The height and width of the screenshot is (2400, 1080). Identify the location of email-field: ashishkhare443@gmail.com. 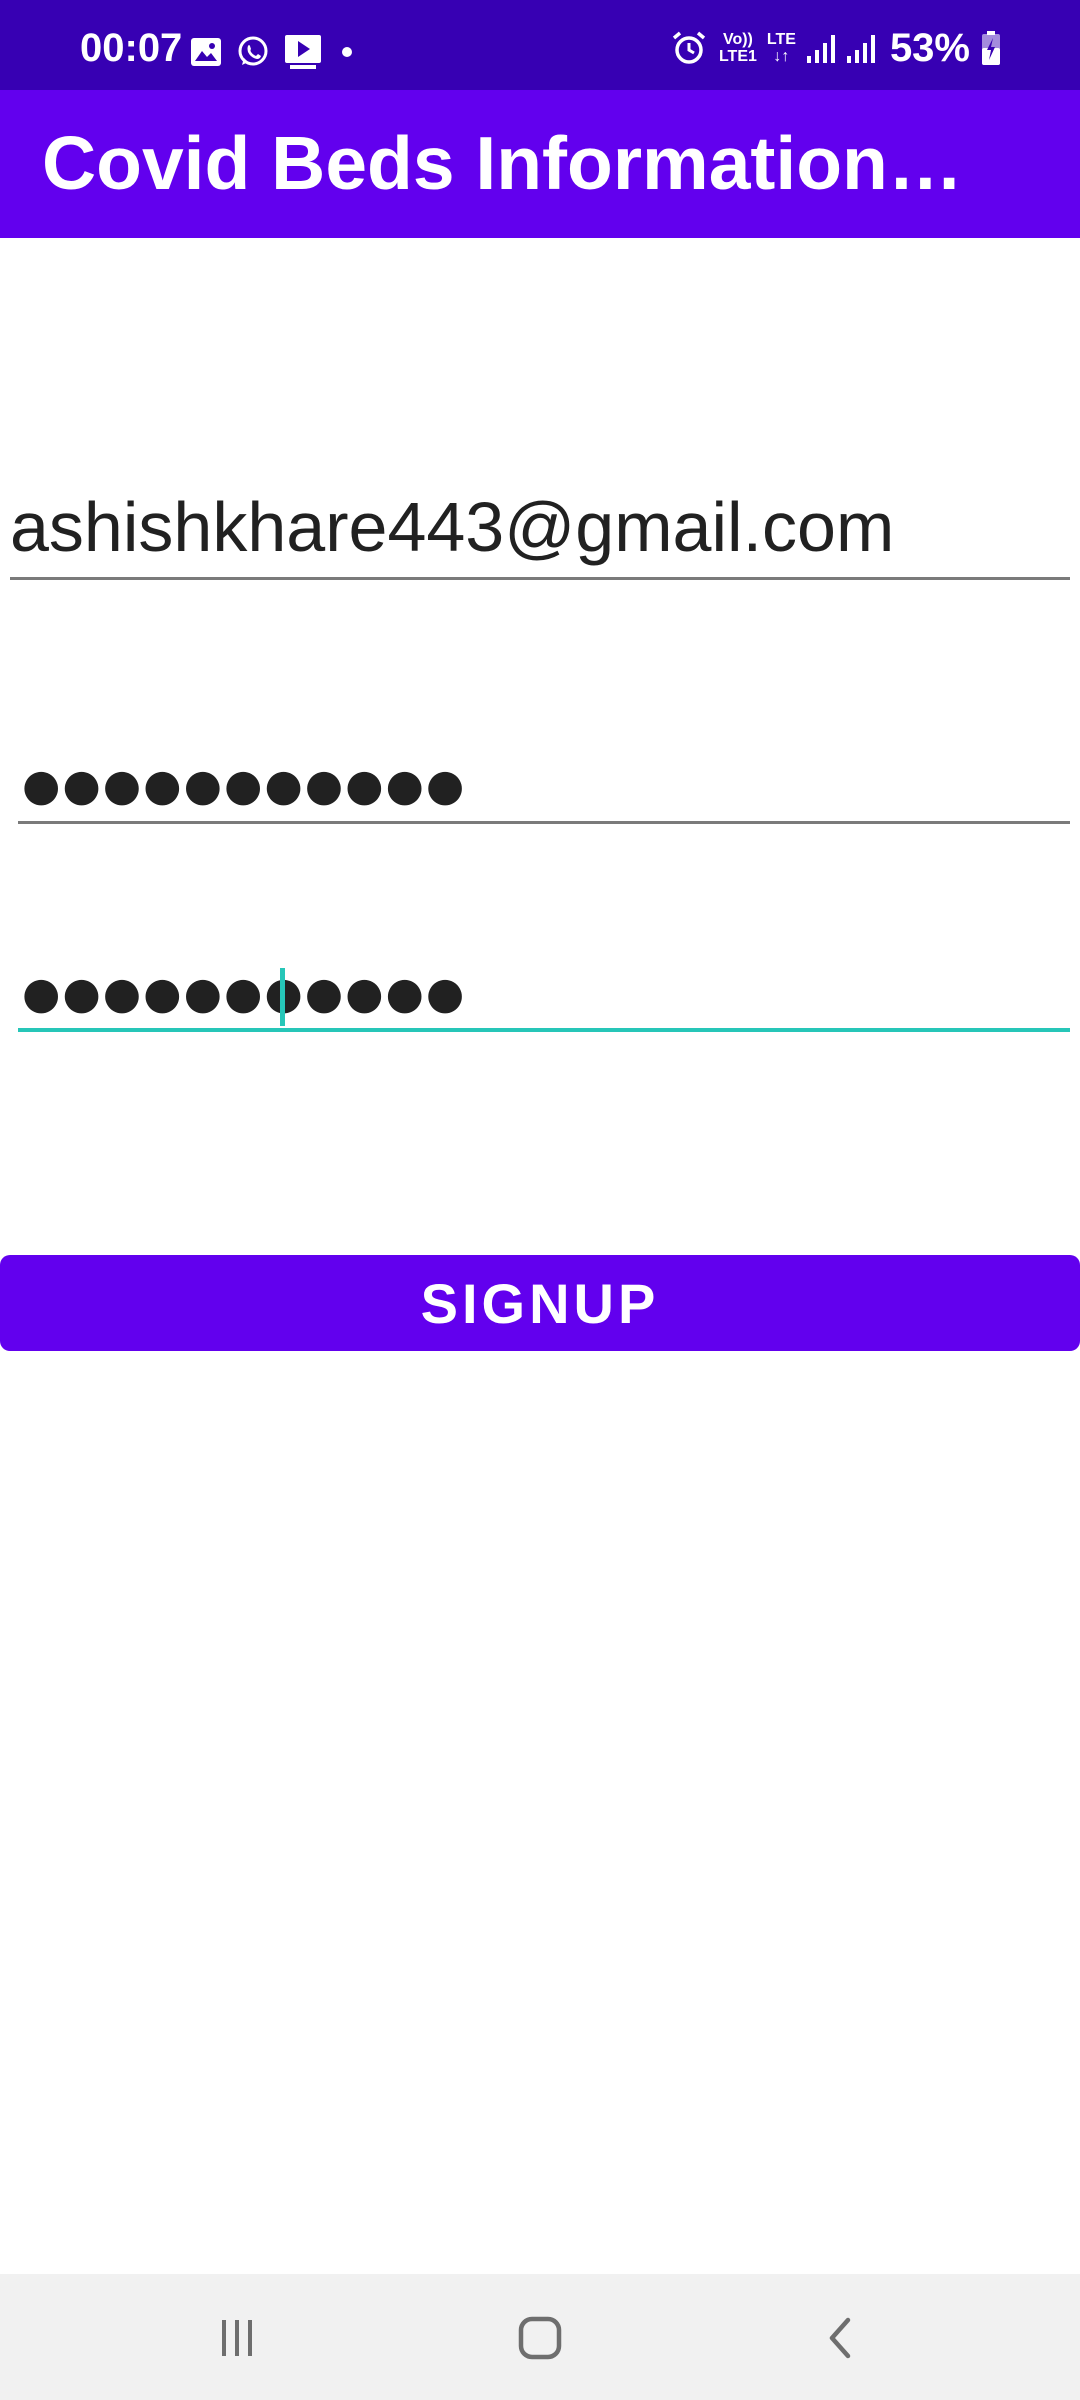
(540, 536).